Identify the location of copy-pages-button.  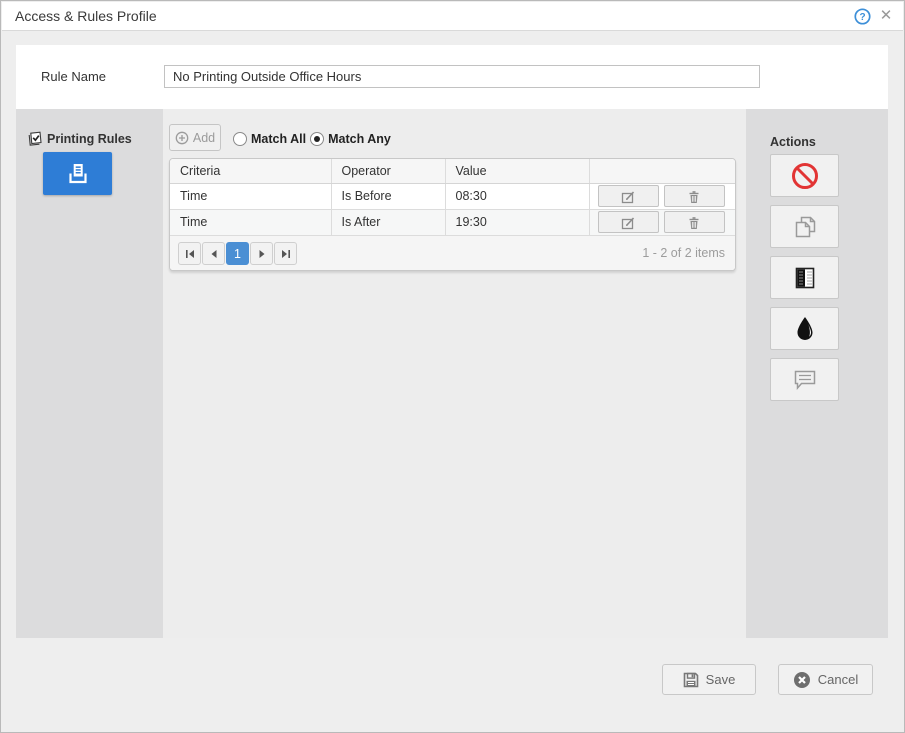
(804, 226).